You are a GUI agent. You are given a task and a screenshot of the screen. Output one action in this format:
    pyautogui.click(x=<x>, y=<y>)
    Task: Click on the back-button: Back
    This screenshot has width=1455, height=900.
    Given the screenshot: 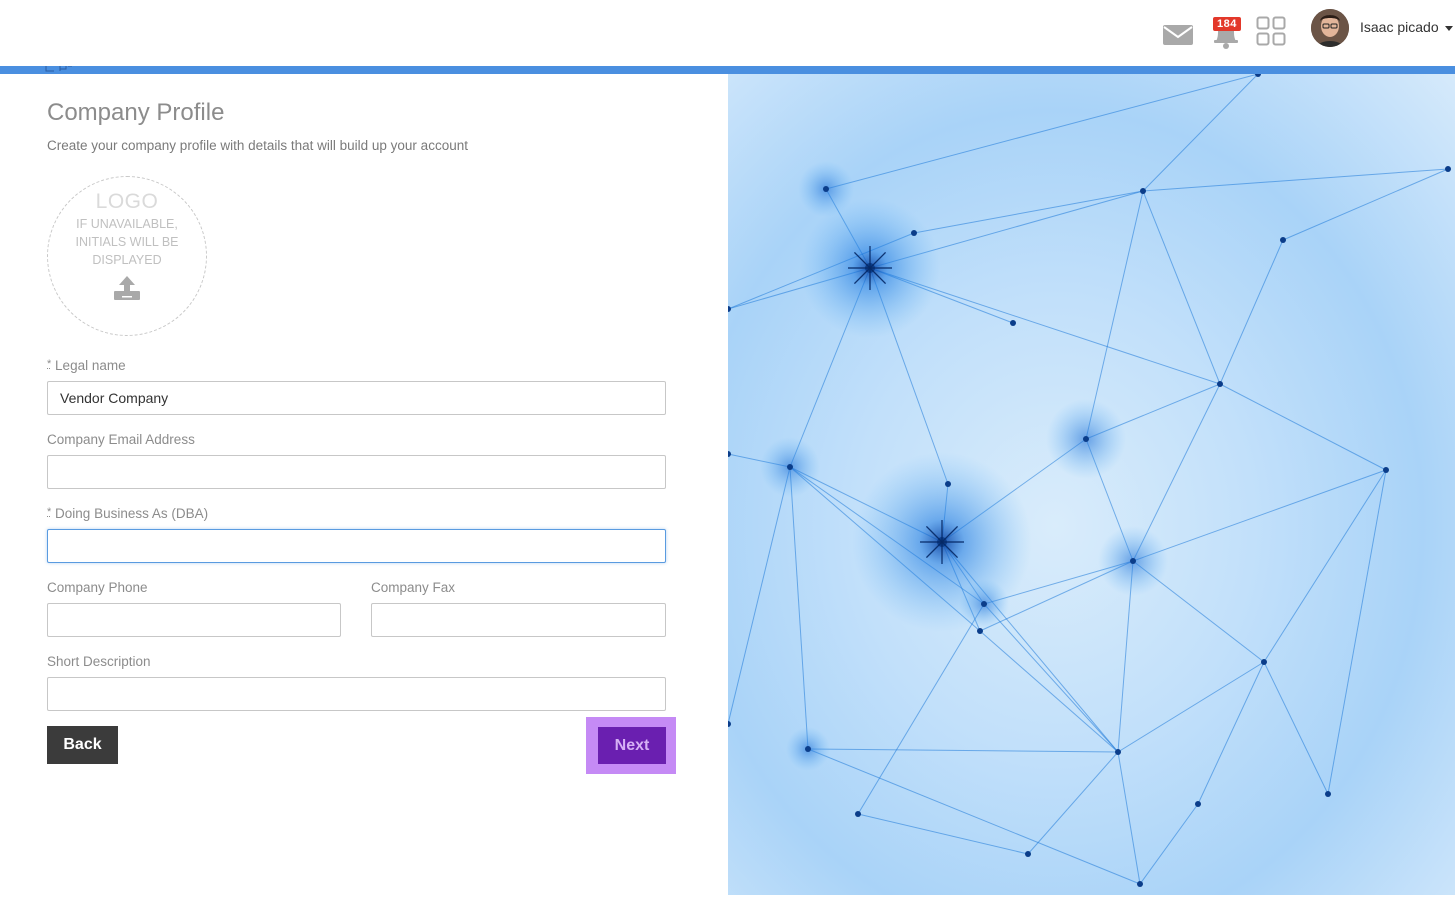 What is the action you would take?
    pyautogui.click(x=82, y=745)
    